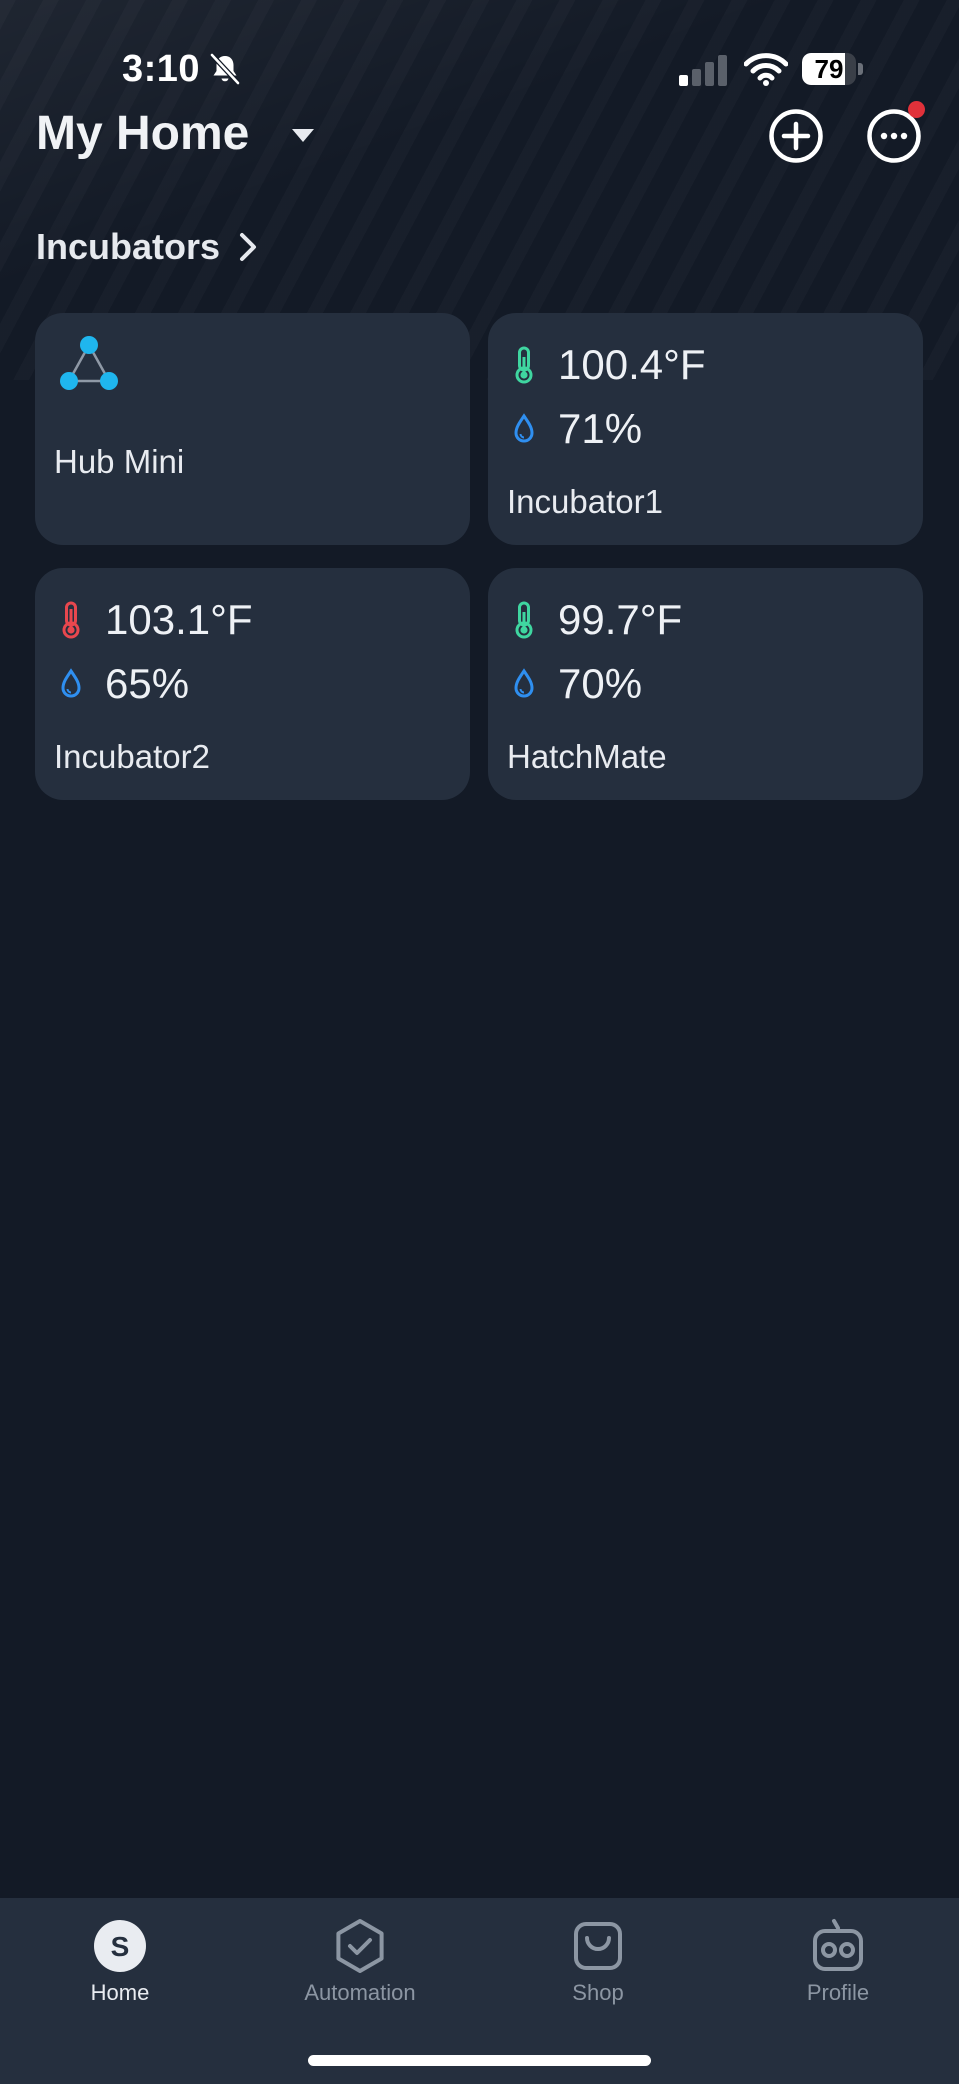 This screenshot has width=959, height=2084. Describe the element at coordinates (147, 683) in the screenshot. I see `humidity-value: 65%` at that location.